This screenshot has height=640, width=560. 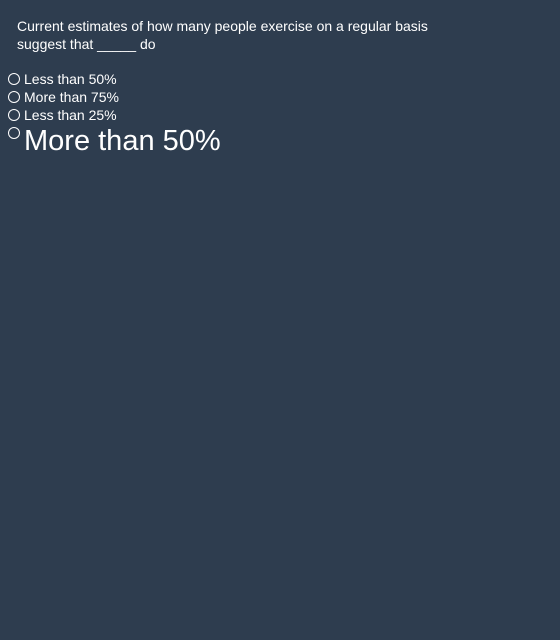 What do you see at coordinates (70, 115) in the screenshot?
I see `option-label: Less than 25%` at bounding box center [70, 115].